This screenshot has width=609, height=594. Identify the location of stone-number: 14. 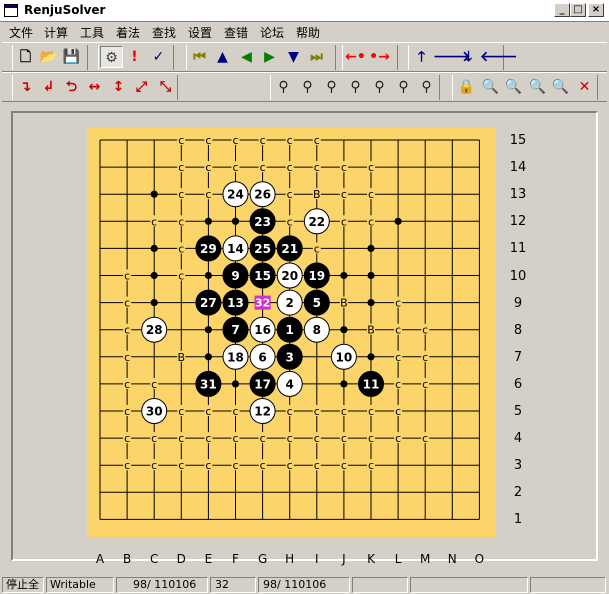
(235, 249).